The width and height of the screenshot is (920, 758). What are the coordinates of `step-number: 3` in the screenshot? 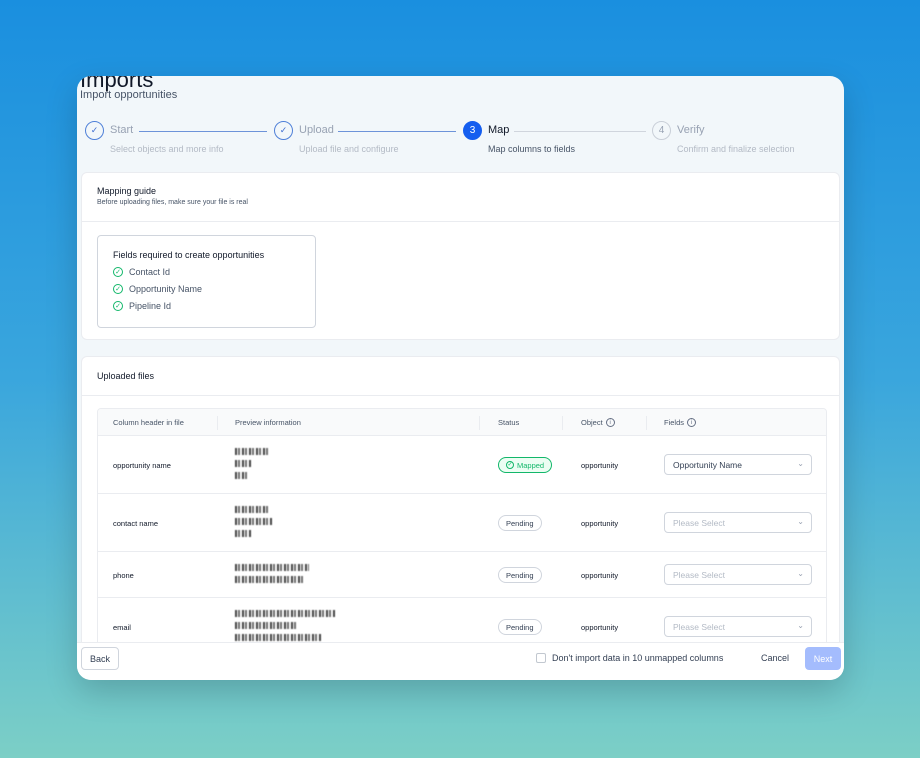 It's located at (472, 130).